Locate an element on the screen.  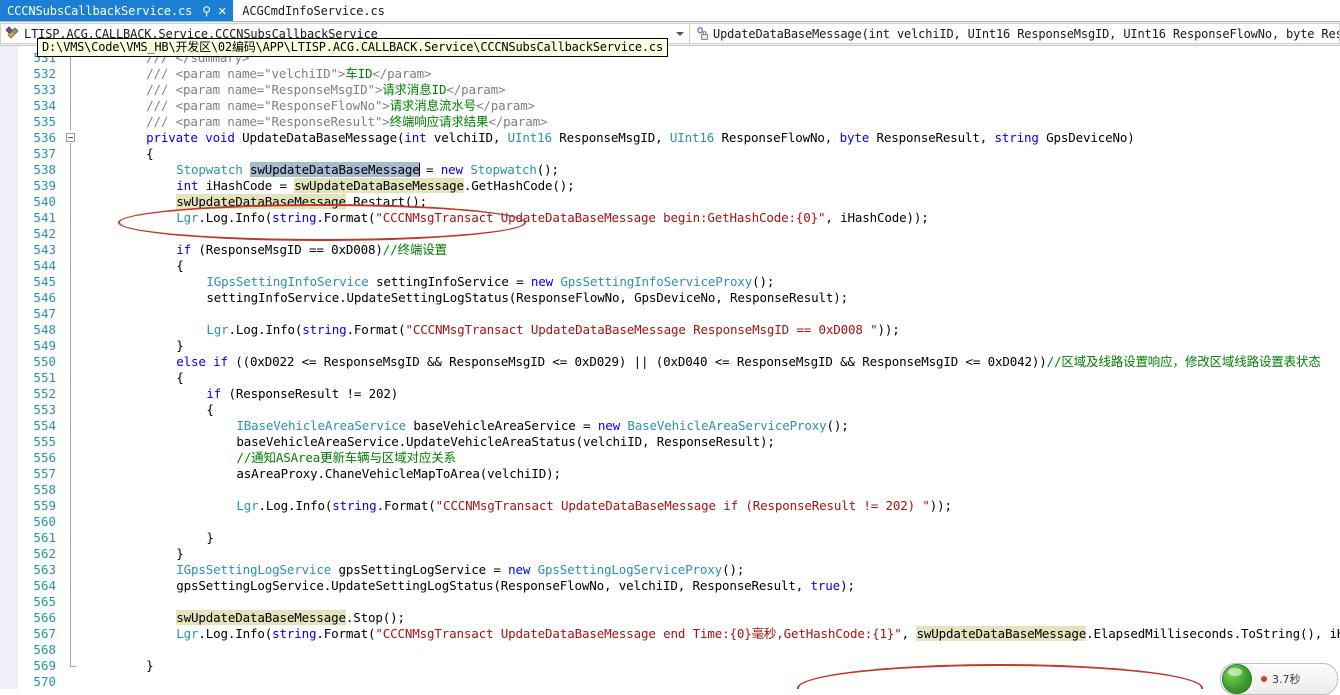
code-token: byte is located at coordinates (854, 137).